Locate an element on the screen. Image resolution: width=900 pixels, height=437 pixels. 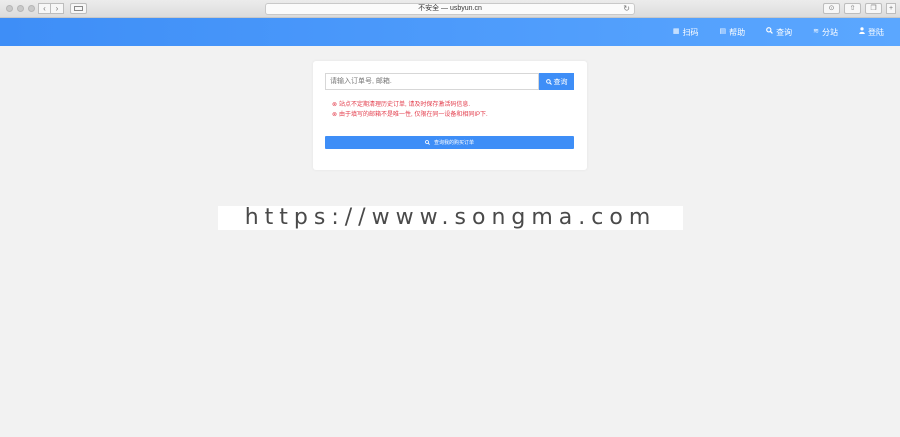
address-bar: 不安全 — usbyun.cn ↻ is located at coordinates (450, 9).